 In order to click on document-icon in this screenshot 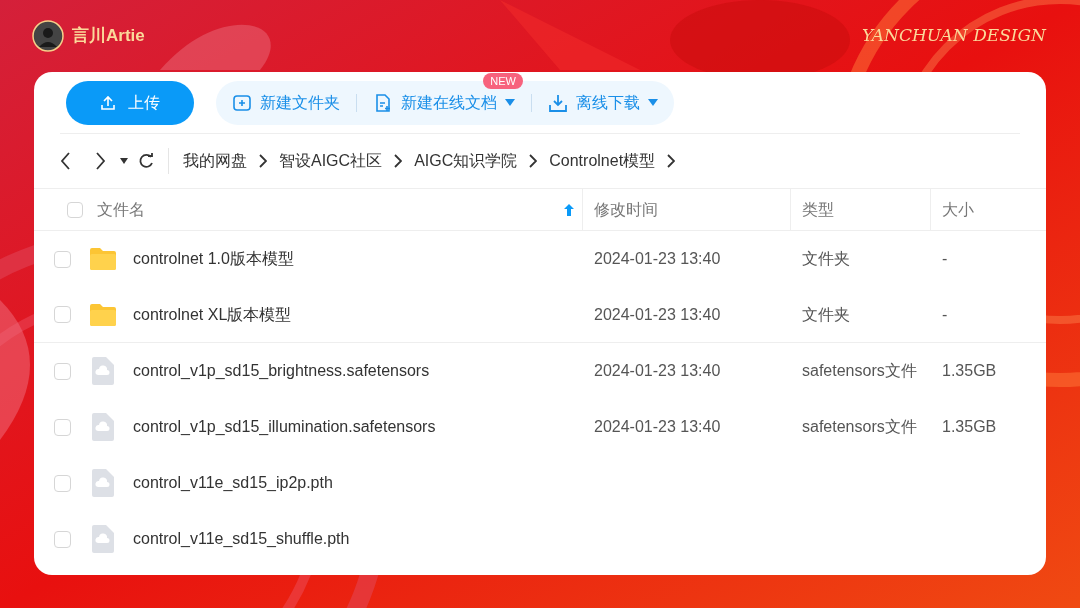, I will do `click(383, 102)`.